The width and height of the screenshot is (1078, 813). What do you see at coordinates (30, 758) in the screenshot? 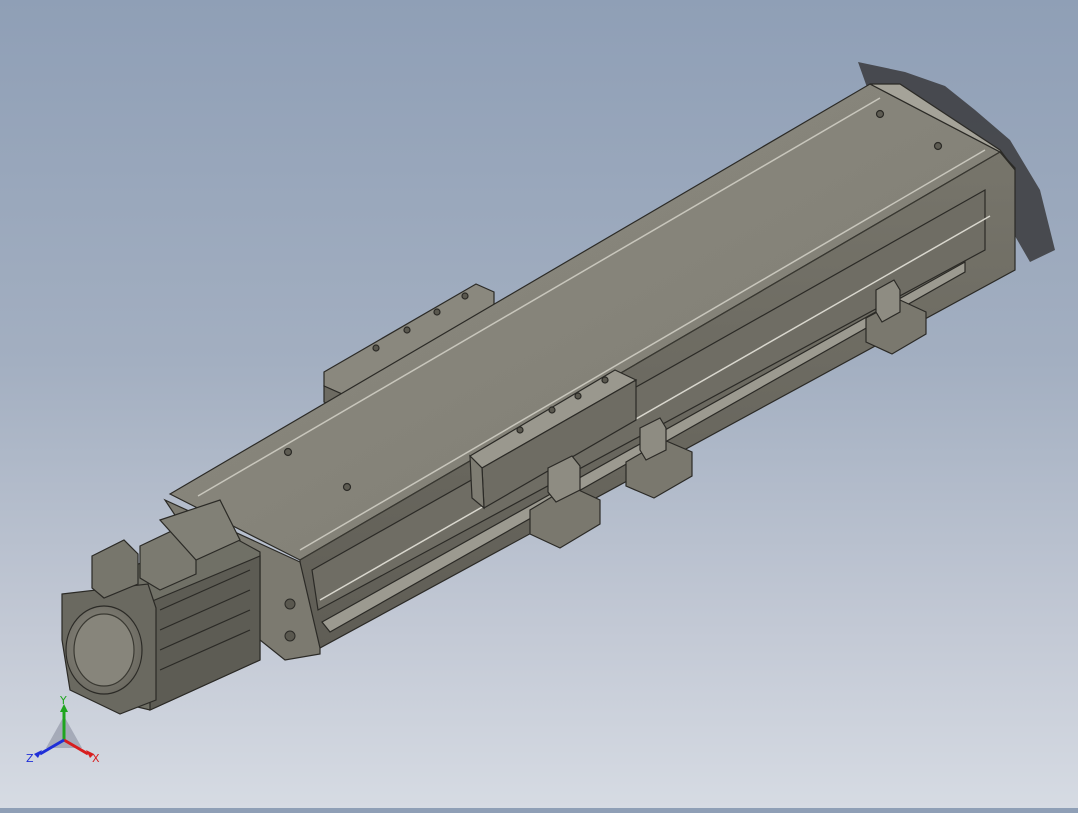
I see `z-axis-label: Z` at bounding box center [30, 758].